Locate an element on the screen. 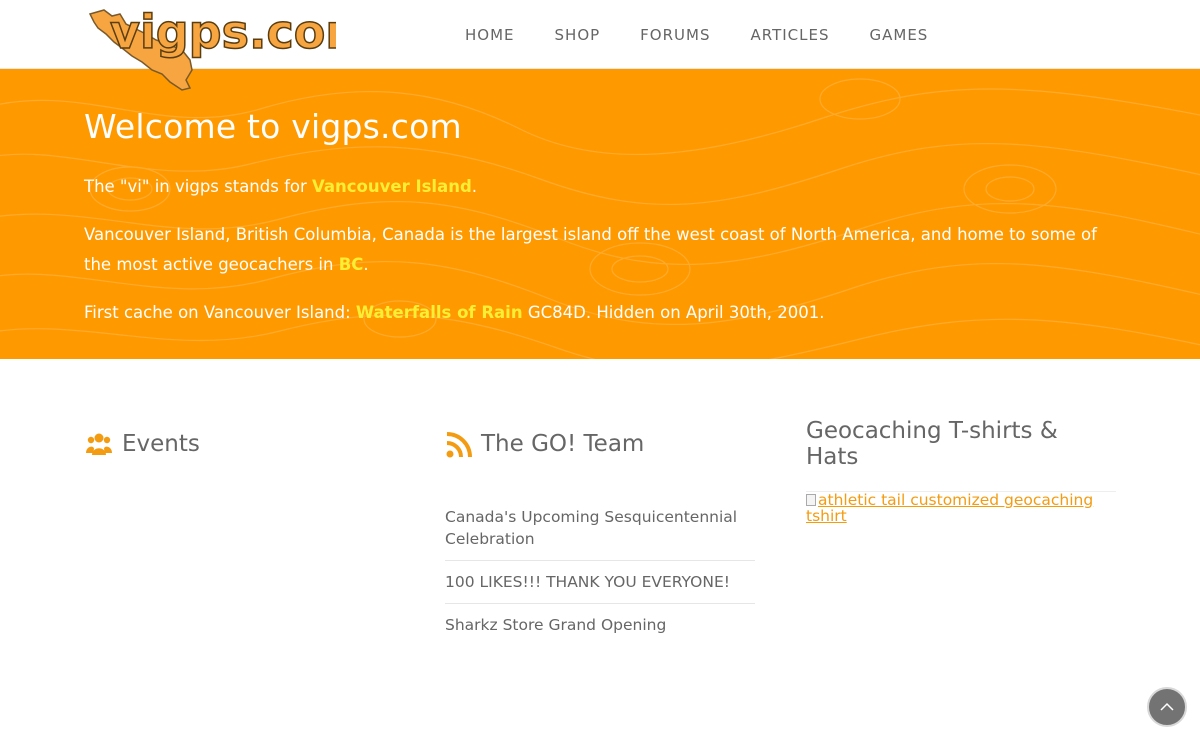 The image size is (1200, 740). chevron-up-icon is located at coordinates (1167, 706).